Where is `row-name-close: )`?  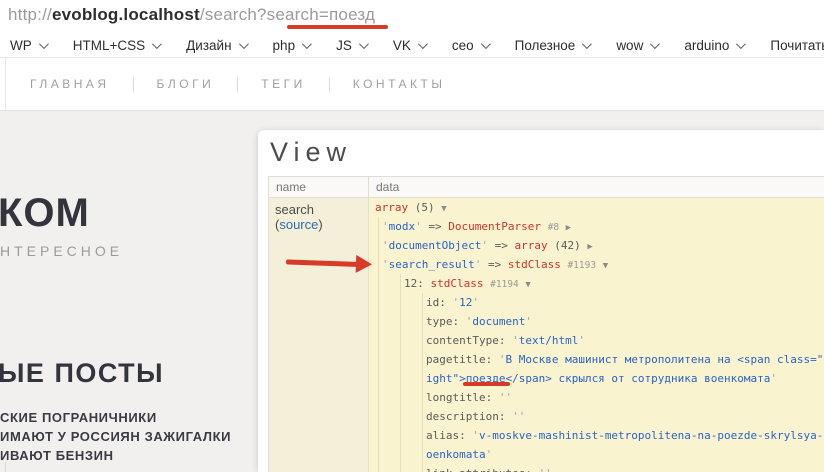
row-name-close: ) is located at coordinates (320, 224).